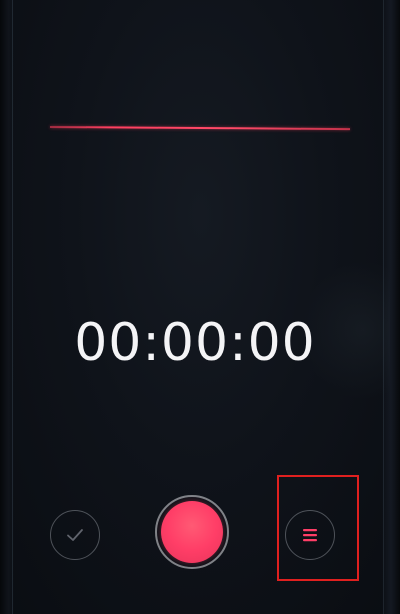 This screenshot has width=400, height=614. Describe the element at coordinates (195, 343) in the screenshot. I see `recording-timer: 00:00:00` at that location.